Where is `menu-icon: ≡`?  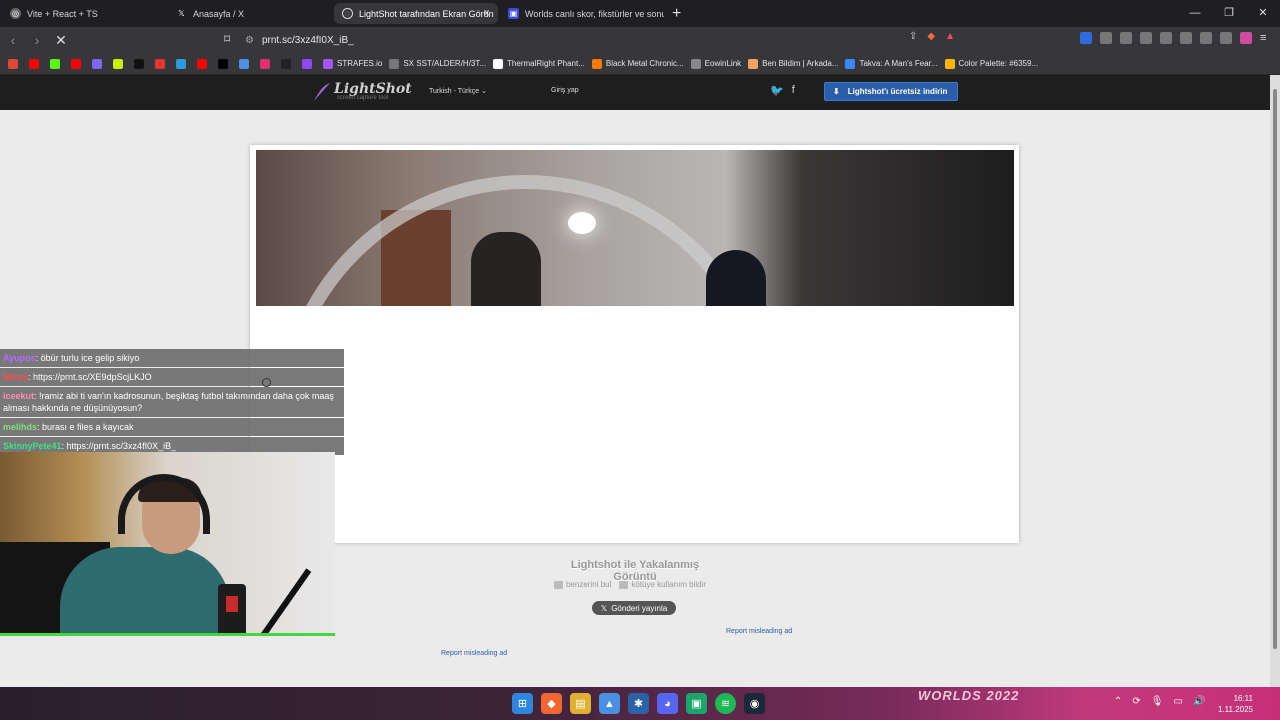
menu-icon: ≡ is located at coordinates (1266, 38).